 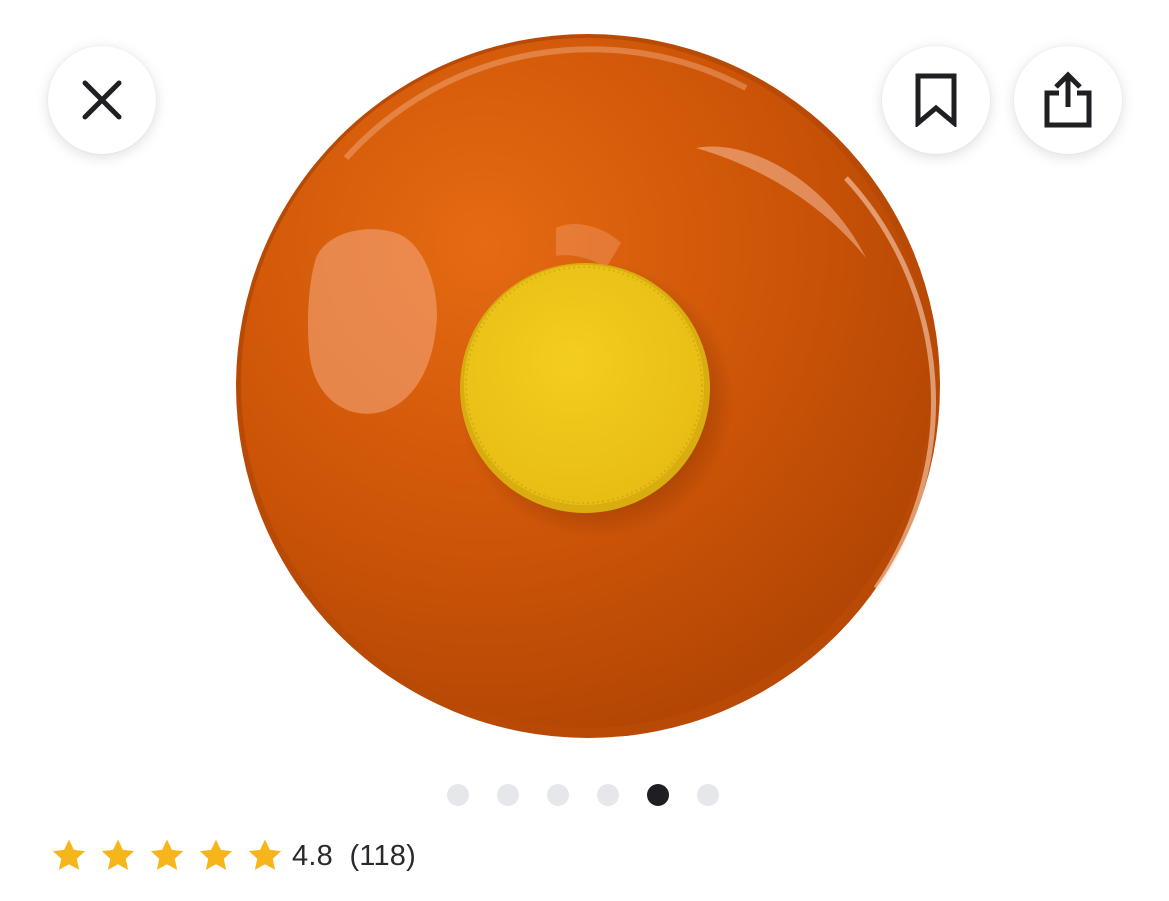 What do you see at coordinates (317, 855) in the screenshot?
I see `rating-score: 4.8` at bounding box center [317, 855].